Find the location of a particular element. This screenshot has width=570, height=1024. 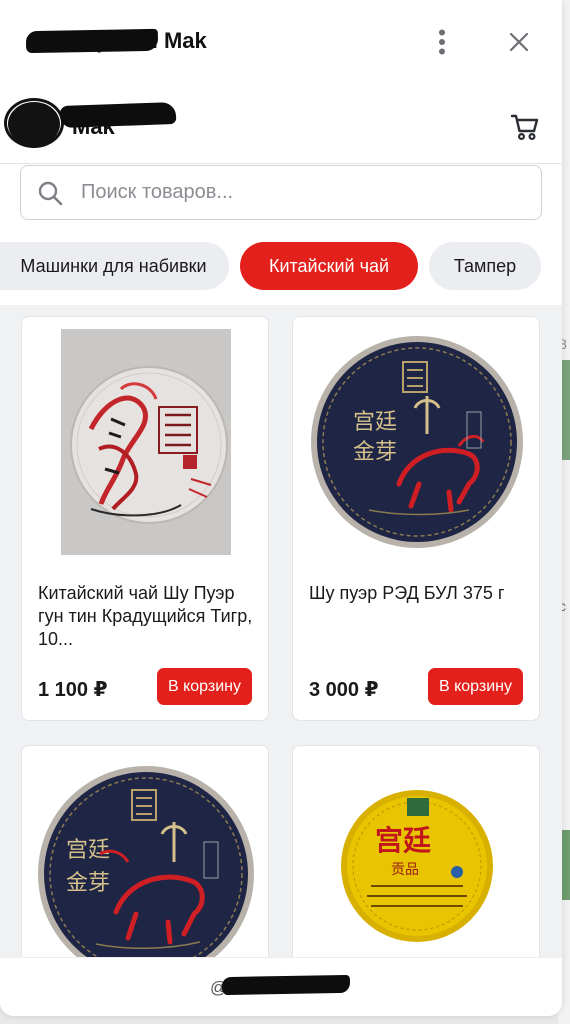

cart-icon is located at coordinates (524, 127).